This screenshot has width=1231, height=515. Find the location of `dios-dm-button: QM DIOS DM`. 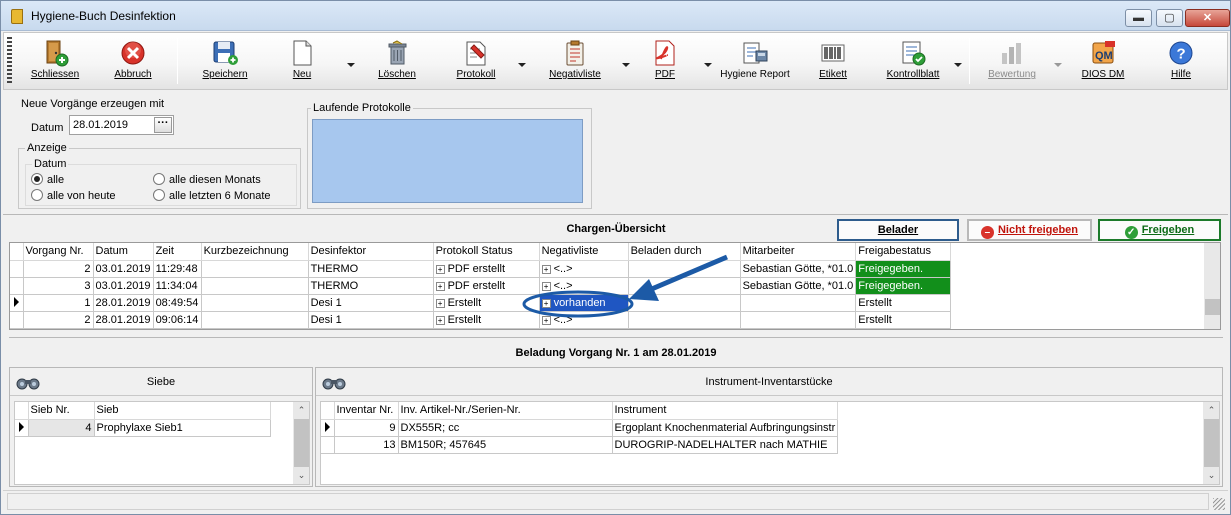

dios-dm-button: QM DIOS DM is located at coordinates (1103, 61).